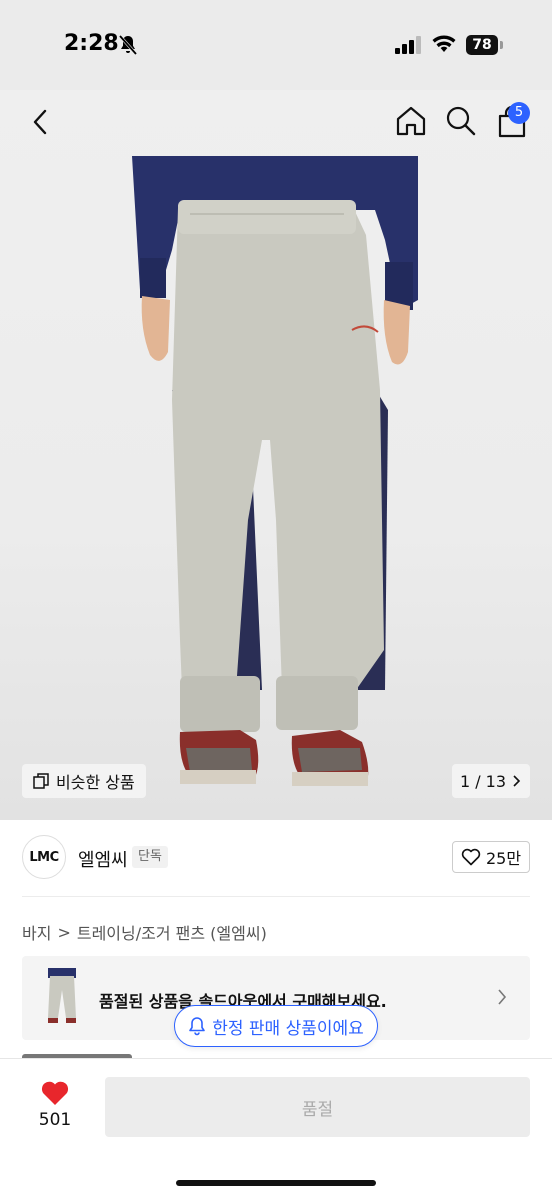 The image size is (552, 1201). What do you see at coordinates (44, 857) in the screenshot?
I see `brand-logo: LMC` at bounding box center [44, 857].